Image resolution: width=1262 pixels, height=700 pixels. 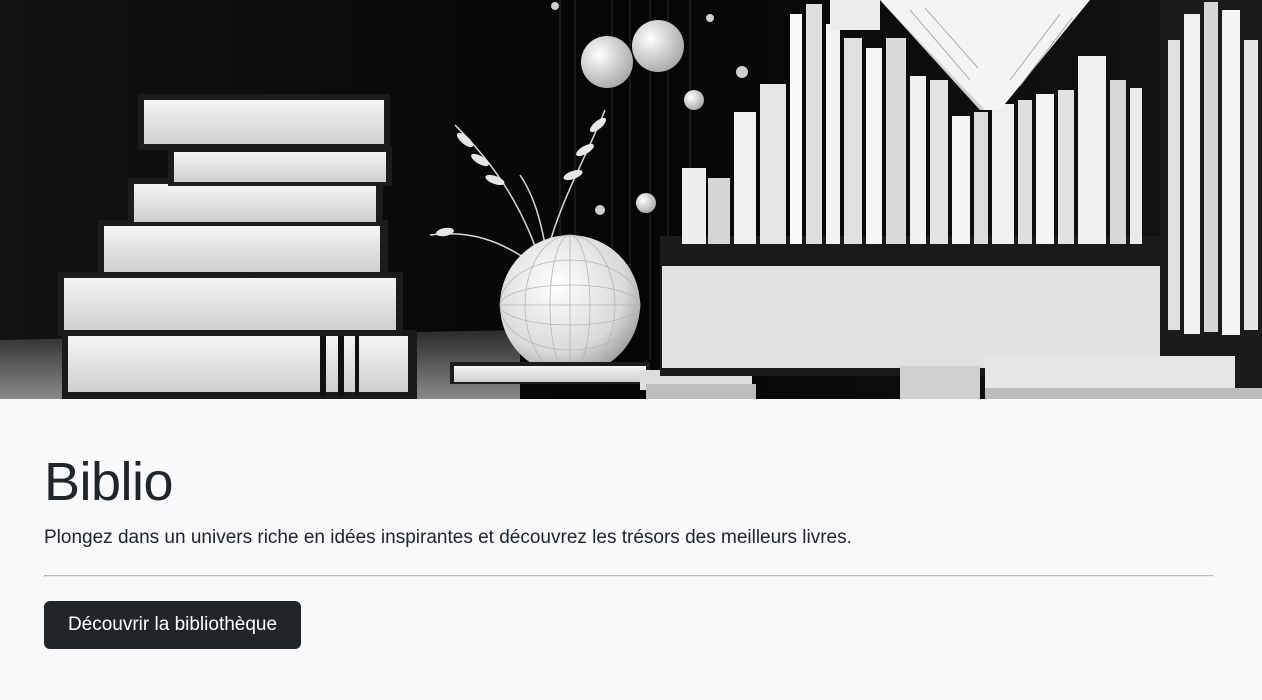 I want to click on discover-library-button: Découvrir la bibliothèque, so click(x=172, y=625).